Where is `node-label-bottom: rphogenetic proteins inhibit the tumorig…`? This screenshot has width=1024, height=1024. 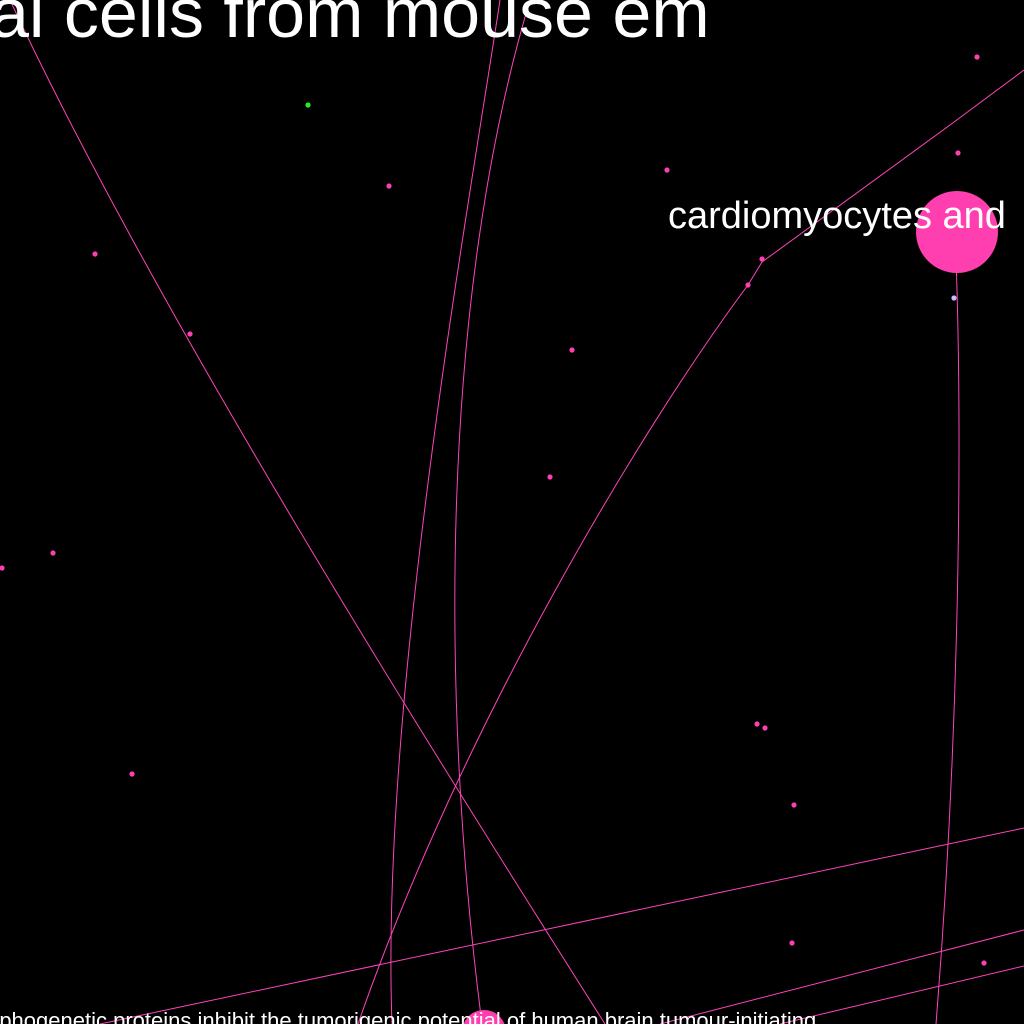 node-label-bottom: rphogenetic proteins inhibit the tumorig… is located at coordinates (408, 1016).